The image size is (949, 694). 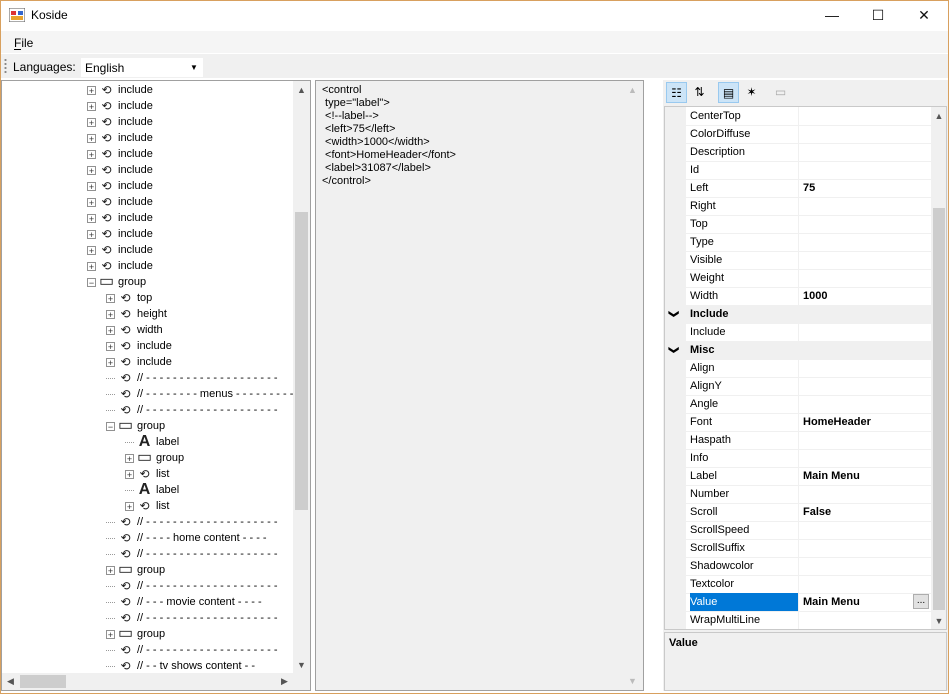 What do you see at coordinates (632, 681) in the screenshot?
I see `xml-scroll-down-icon: ▼` at bounding box center [632, 681].